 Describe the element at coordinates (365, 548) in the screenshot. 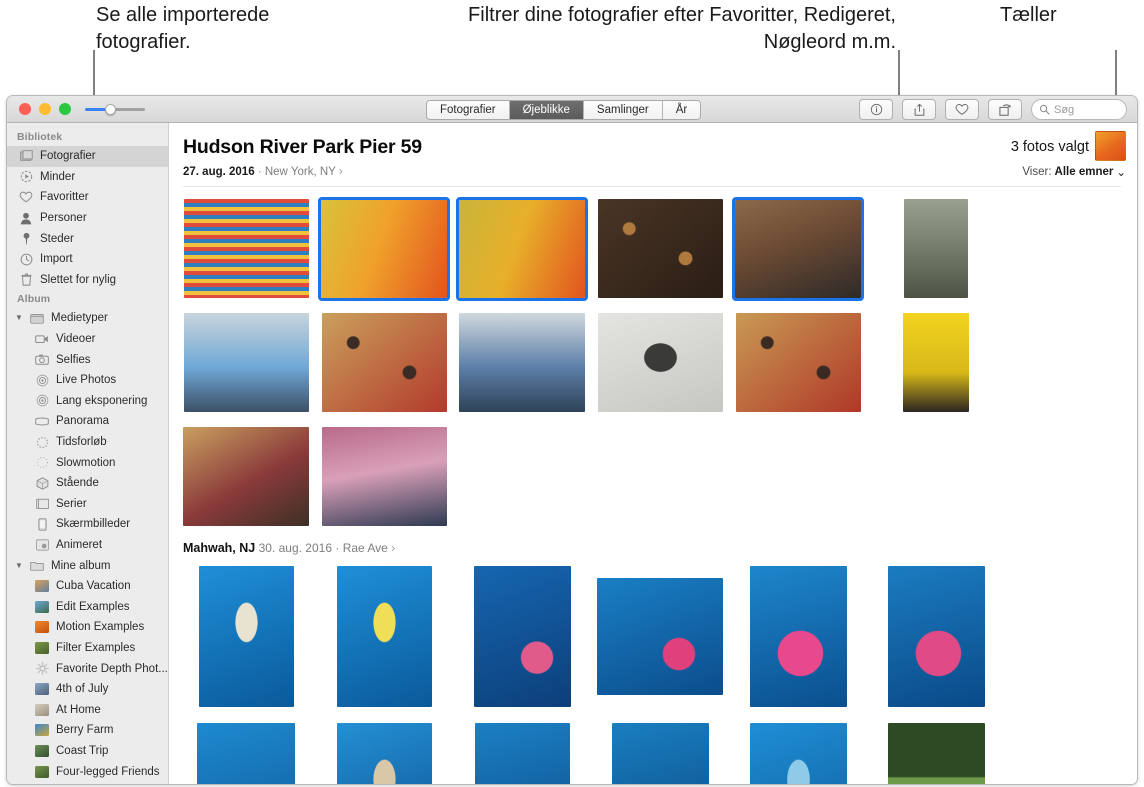

I see `moment-location: Rae Ave` at that location.